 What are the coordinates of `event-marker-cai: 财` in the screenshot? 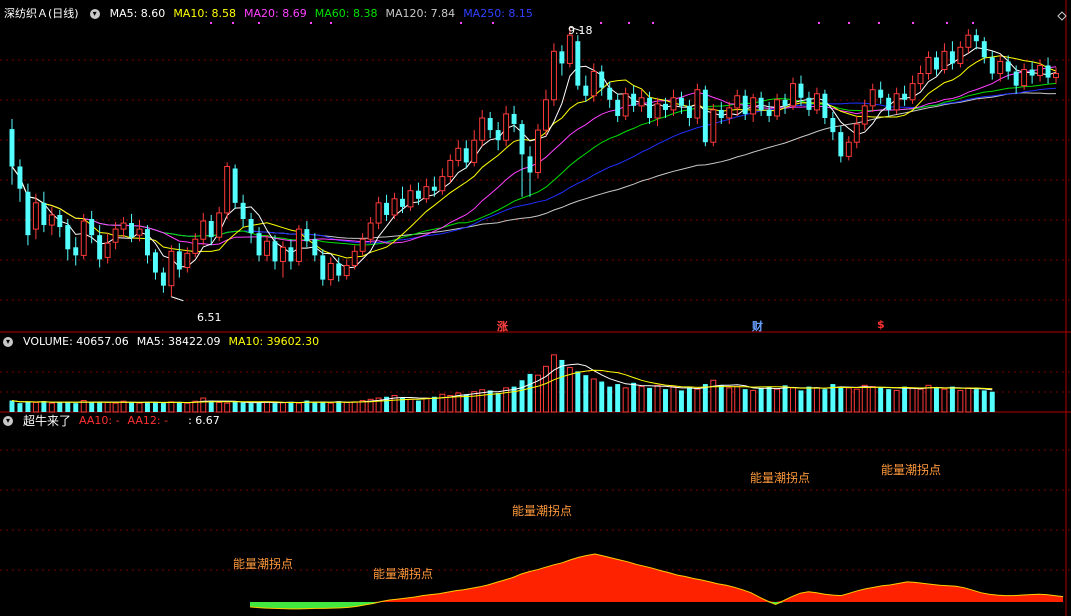 It's located at (757, 326).